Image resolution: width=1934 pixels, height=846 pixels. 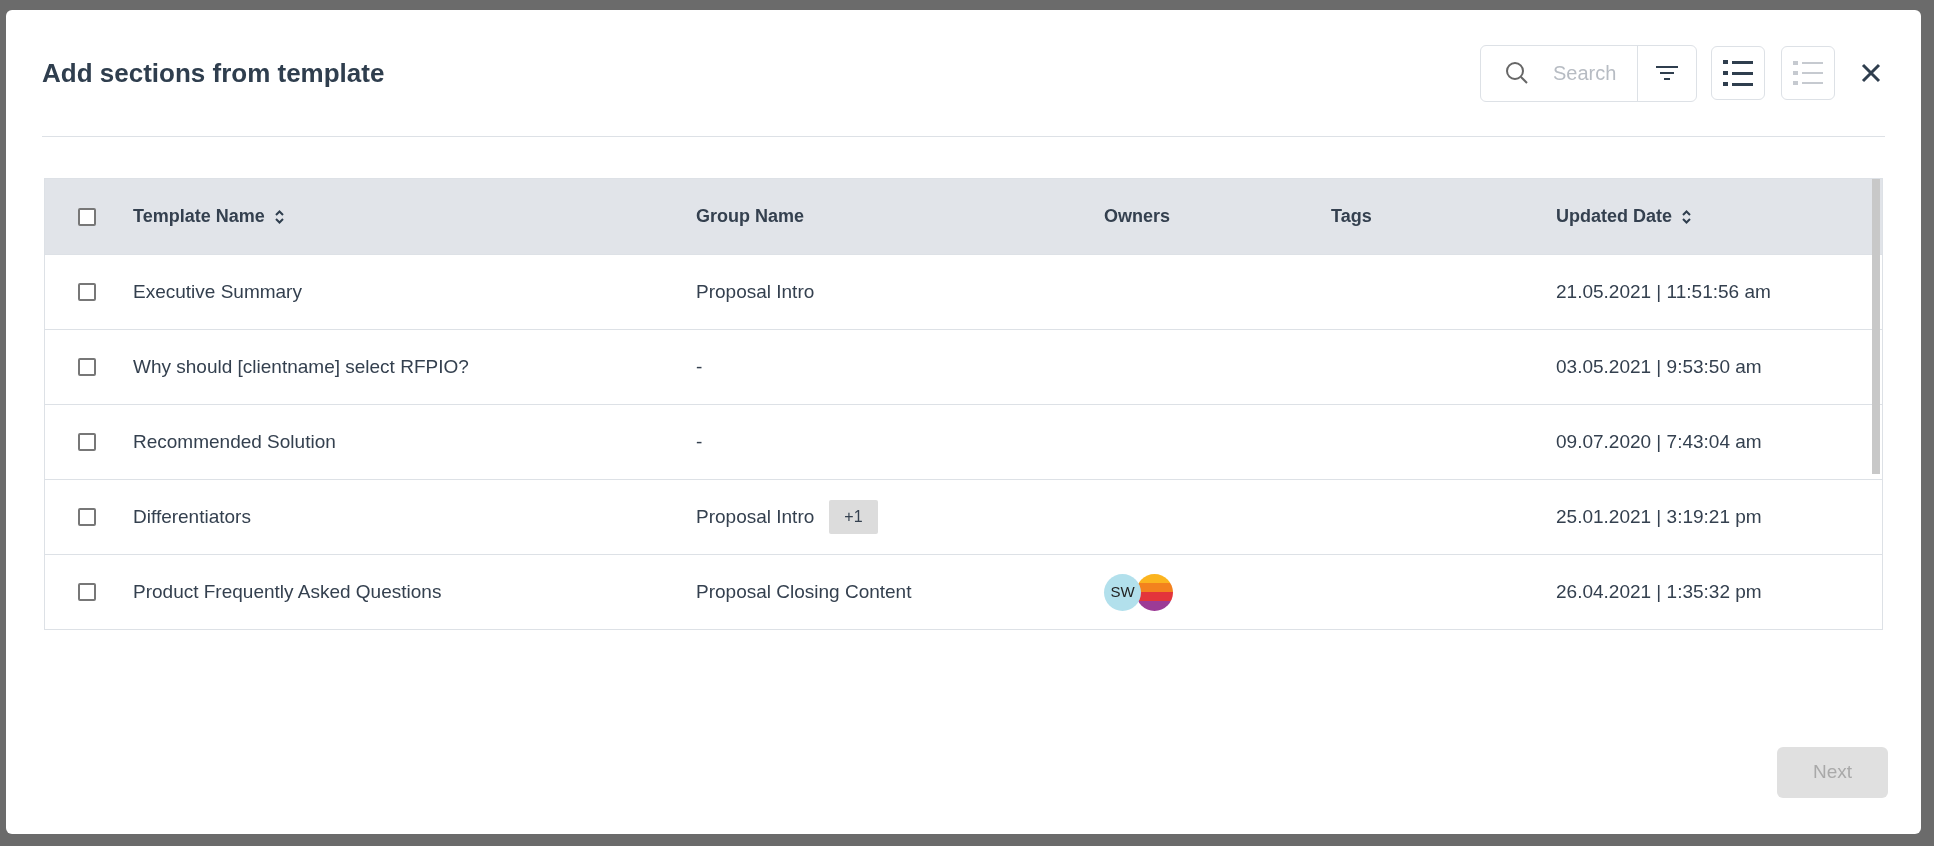 What do you see at coordinates (853, 517) in the screenshot?
I see `more-groups-badge: +1` at bounding box center [853, 517].